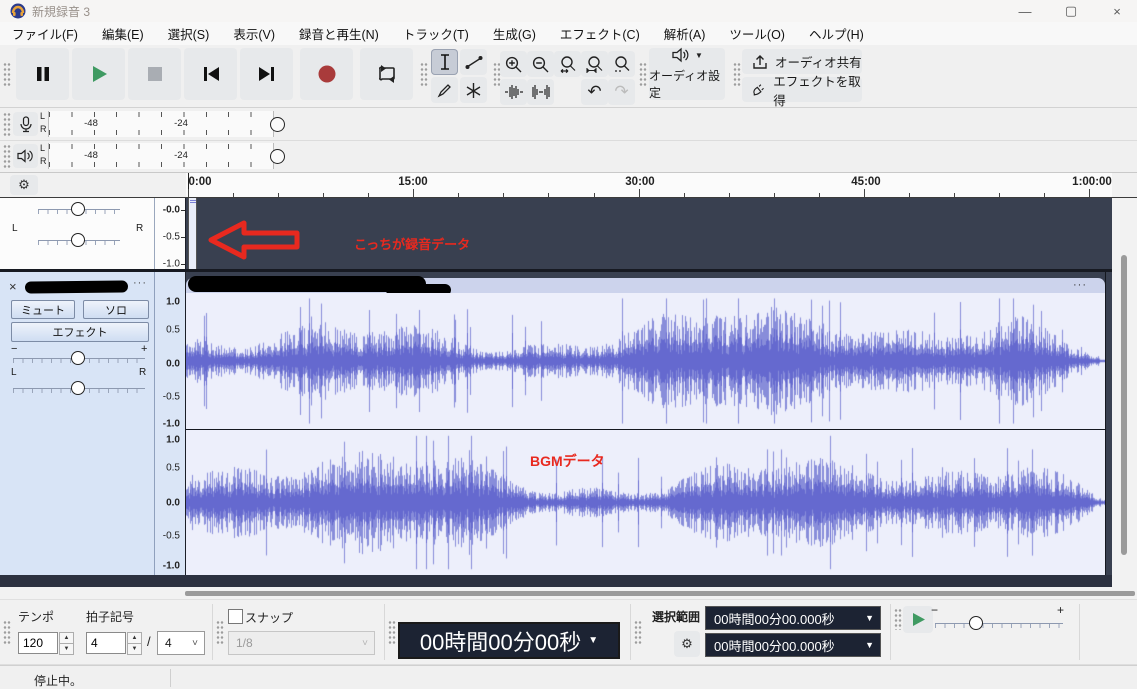 Image resolution: width=1137 pixels, height=689 pixels. Describe the element at coordinates (1124, 405) in the screenshot. I see `vertical-scrollbar-thumb` at that location.